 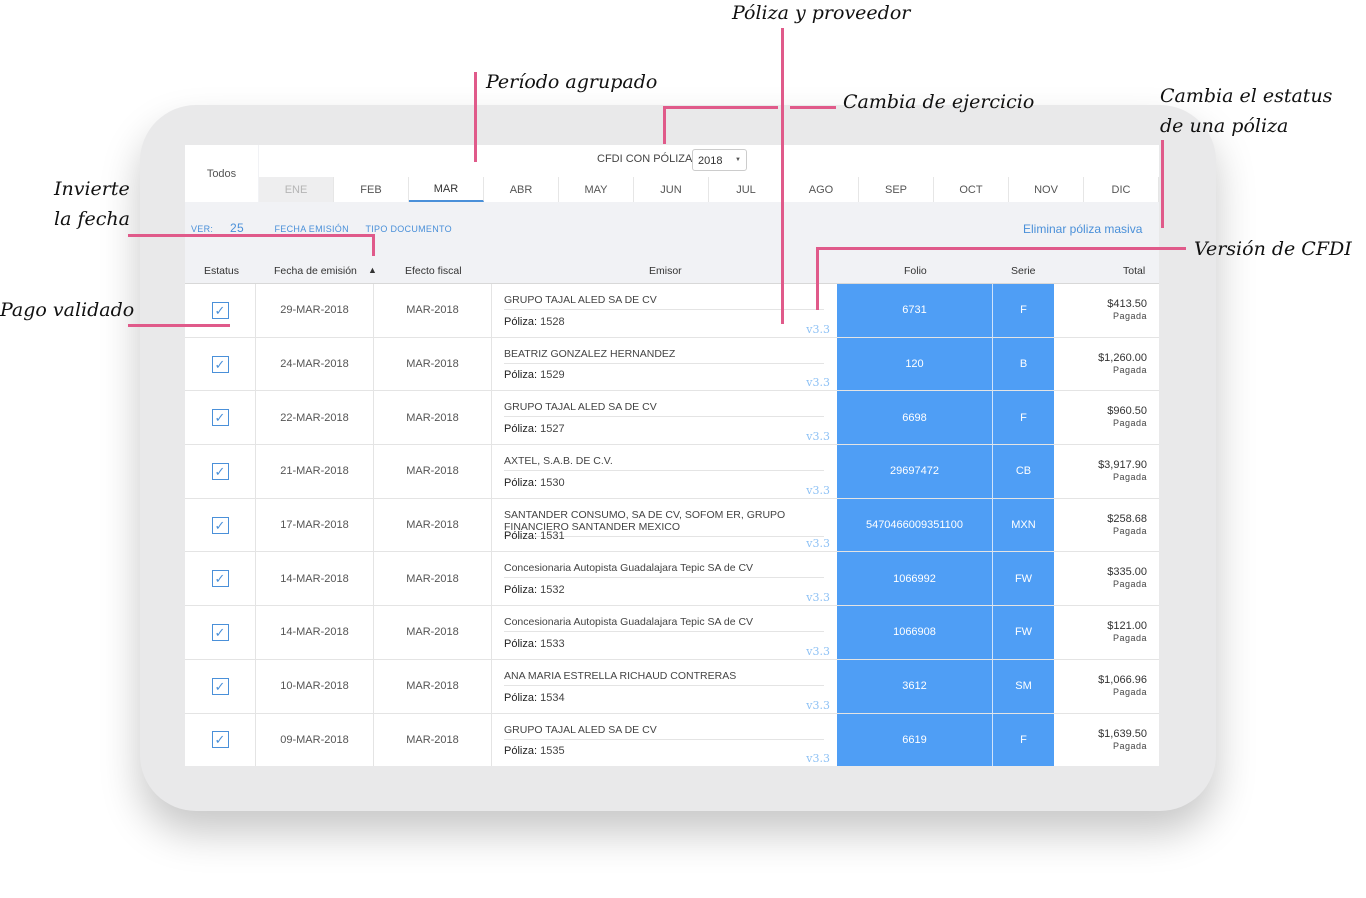 What do you see at coordinates (821, 13) in the screenshot?
I see `annotation-poliza-proveedor: Póliza y proveedor` at bounding box center [821, 13].